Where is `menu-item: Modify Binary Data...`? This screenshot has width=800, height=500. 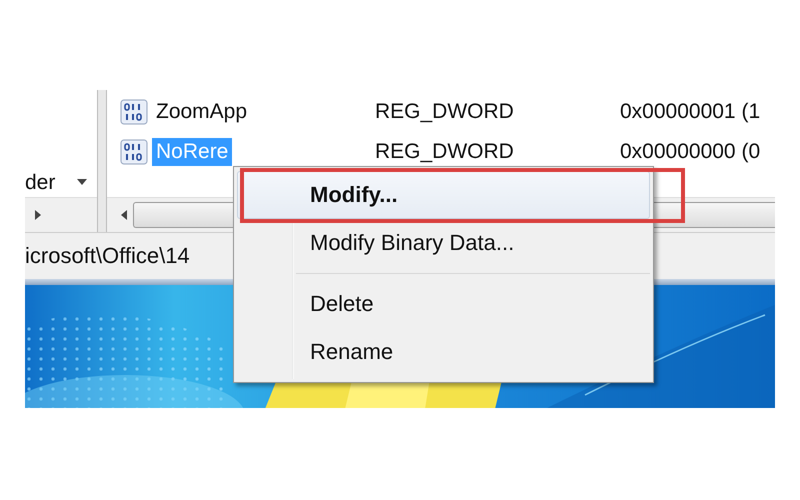
menu-item: Modify Binary Data... is located at coordinates (443, 243).